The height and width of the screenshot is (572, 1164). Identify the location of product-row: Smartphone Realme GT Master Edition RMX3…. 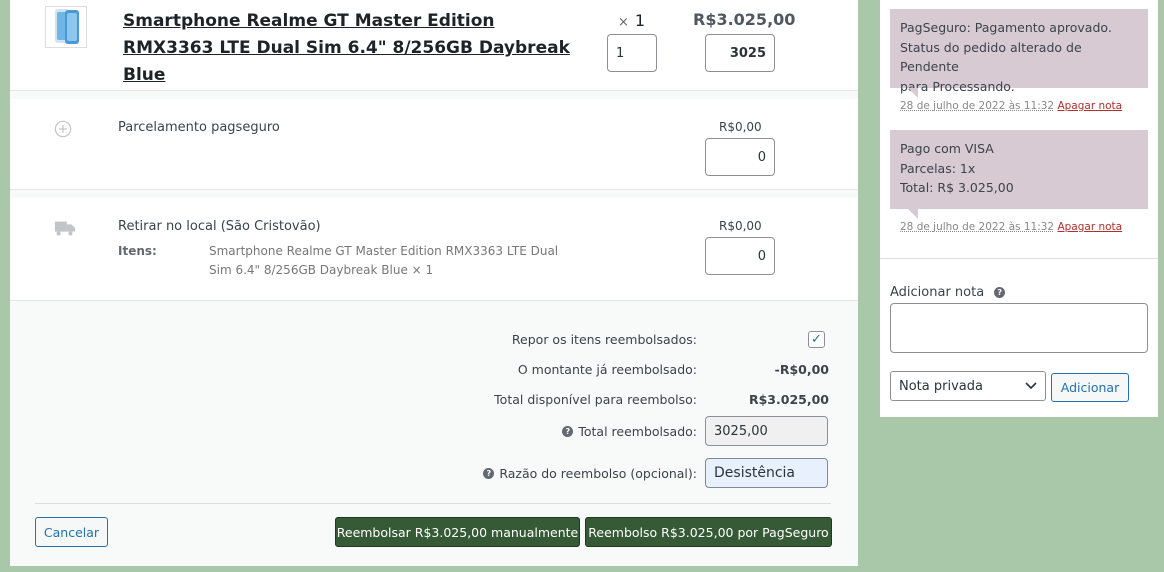
(434, 45).